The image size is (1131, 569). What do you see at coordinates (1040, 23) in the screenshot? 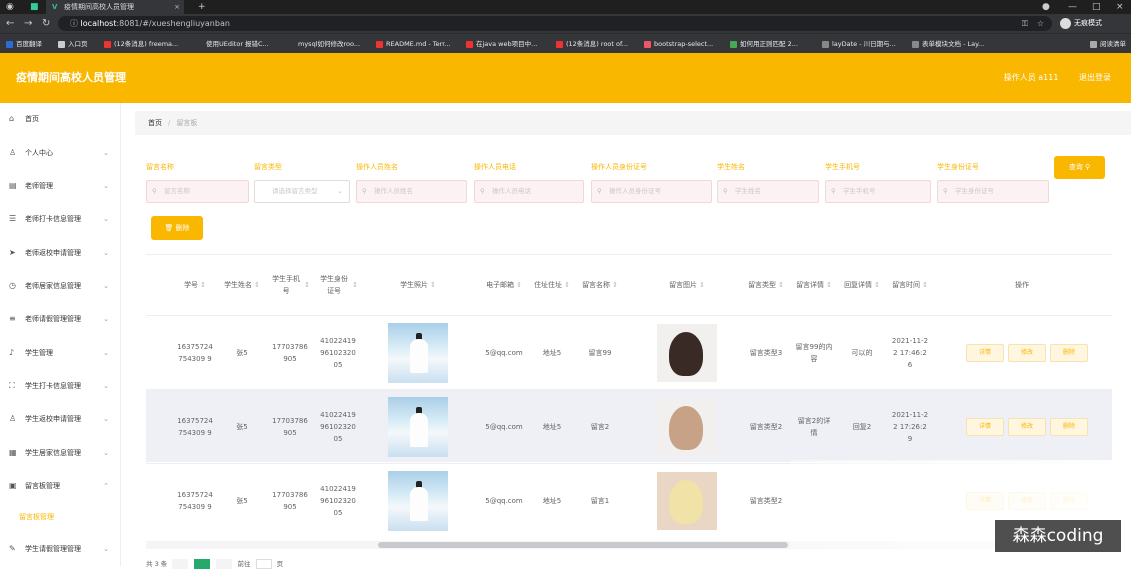
I see `star-icon: ☆` at bounding box center [1040, 23].